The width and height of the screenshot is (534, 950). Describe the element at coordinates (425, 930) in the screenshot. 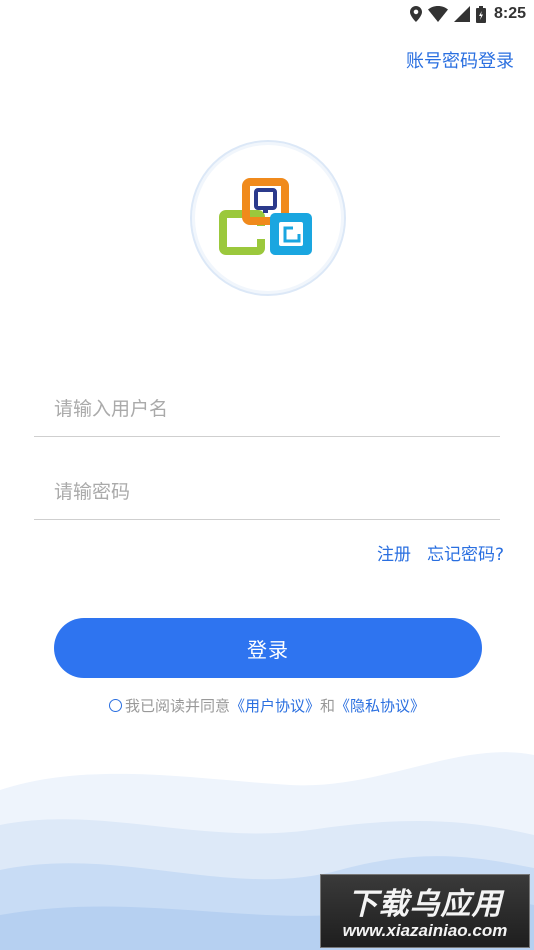

I see `watermark-url: www.xiazainiao.com` at that location.